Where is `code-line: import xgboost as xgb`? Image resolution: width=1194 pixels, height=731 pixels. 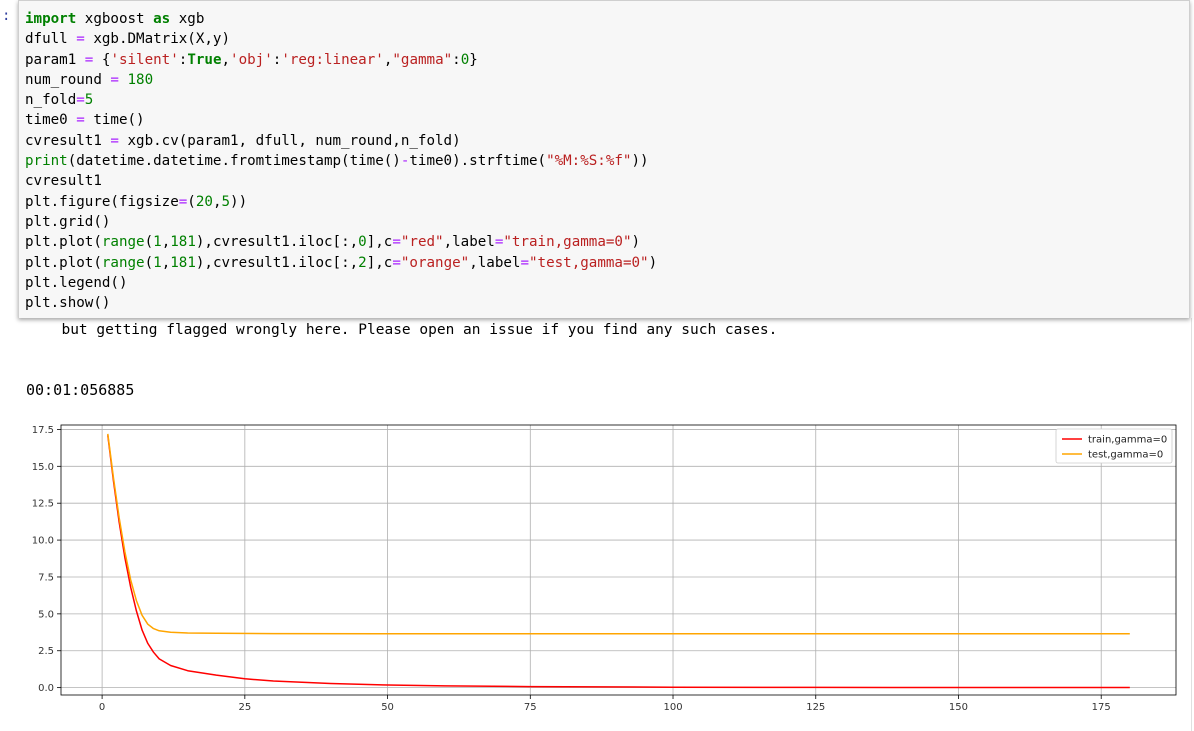 code-line: import xgboost as xgb is located at coordinates (115, 19).